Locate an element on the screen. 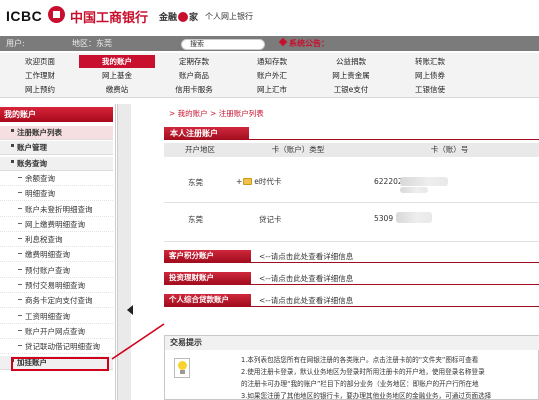 The width and height of the screenshot is (539, 400). investment-account-tag: 投资理财账户 is located at coordinates (351, 278).